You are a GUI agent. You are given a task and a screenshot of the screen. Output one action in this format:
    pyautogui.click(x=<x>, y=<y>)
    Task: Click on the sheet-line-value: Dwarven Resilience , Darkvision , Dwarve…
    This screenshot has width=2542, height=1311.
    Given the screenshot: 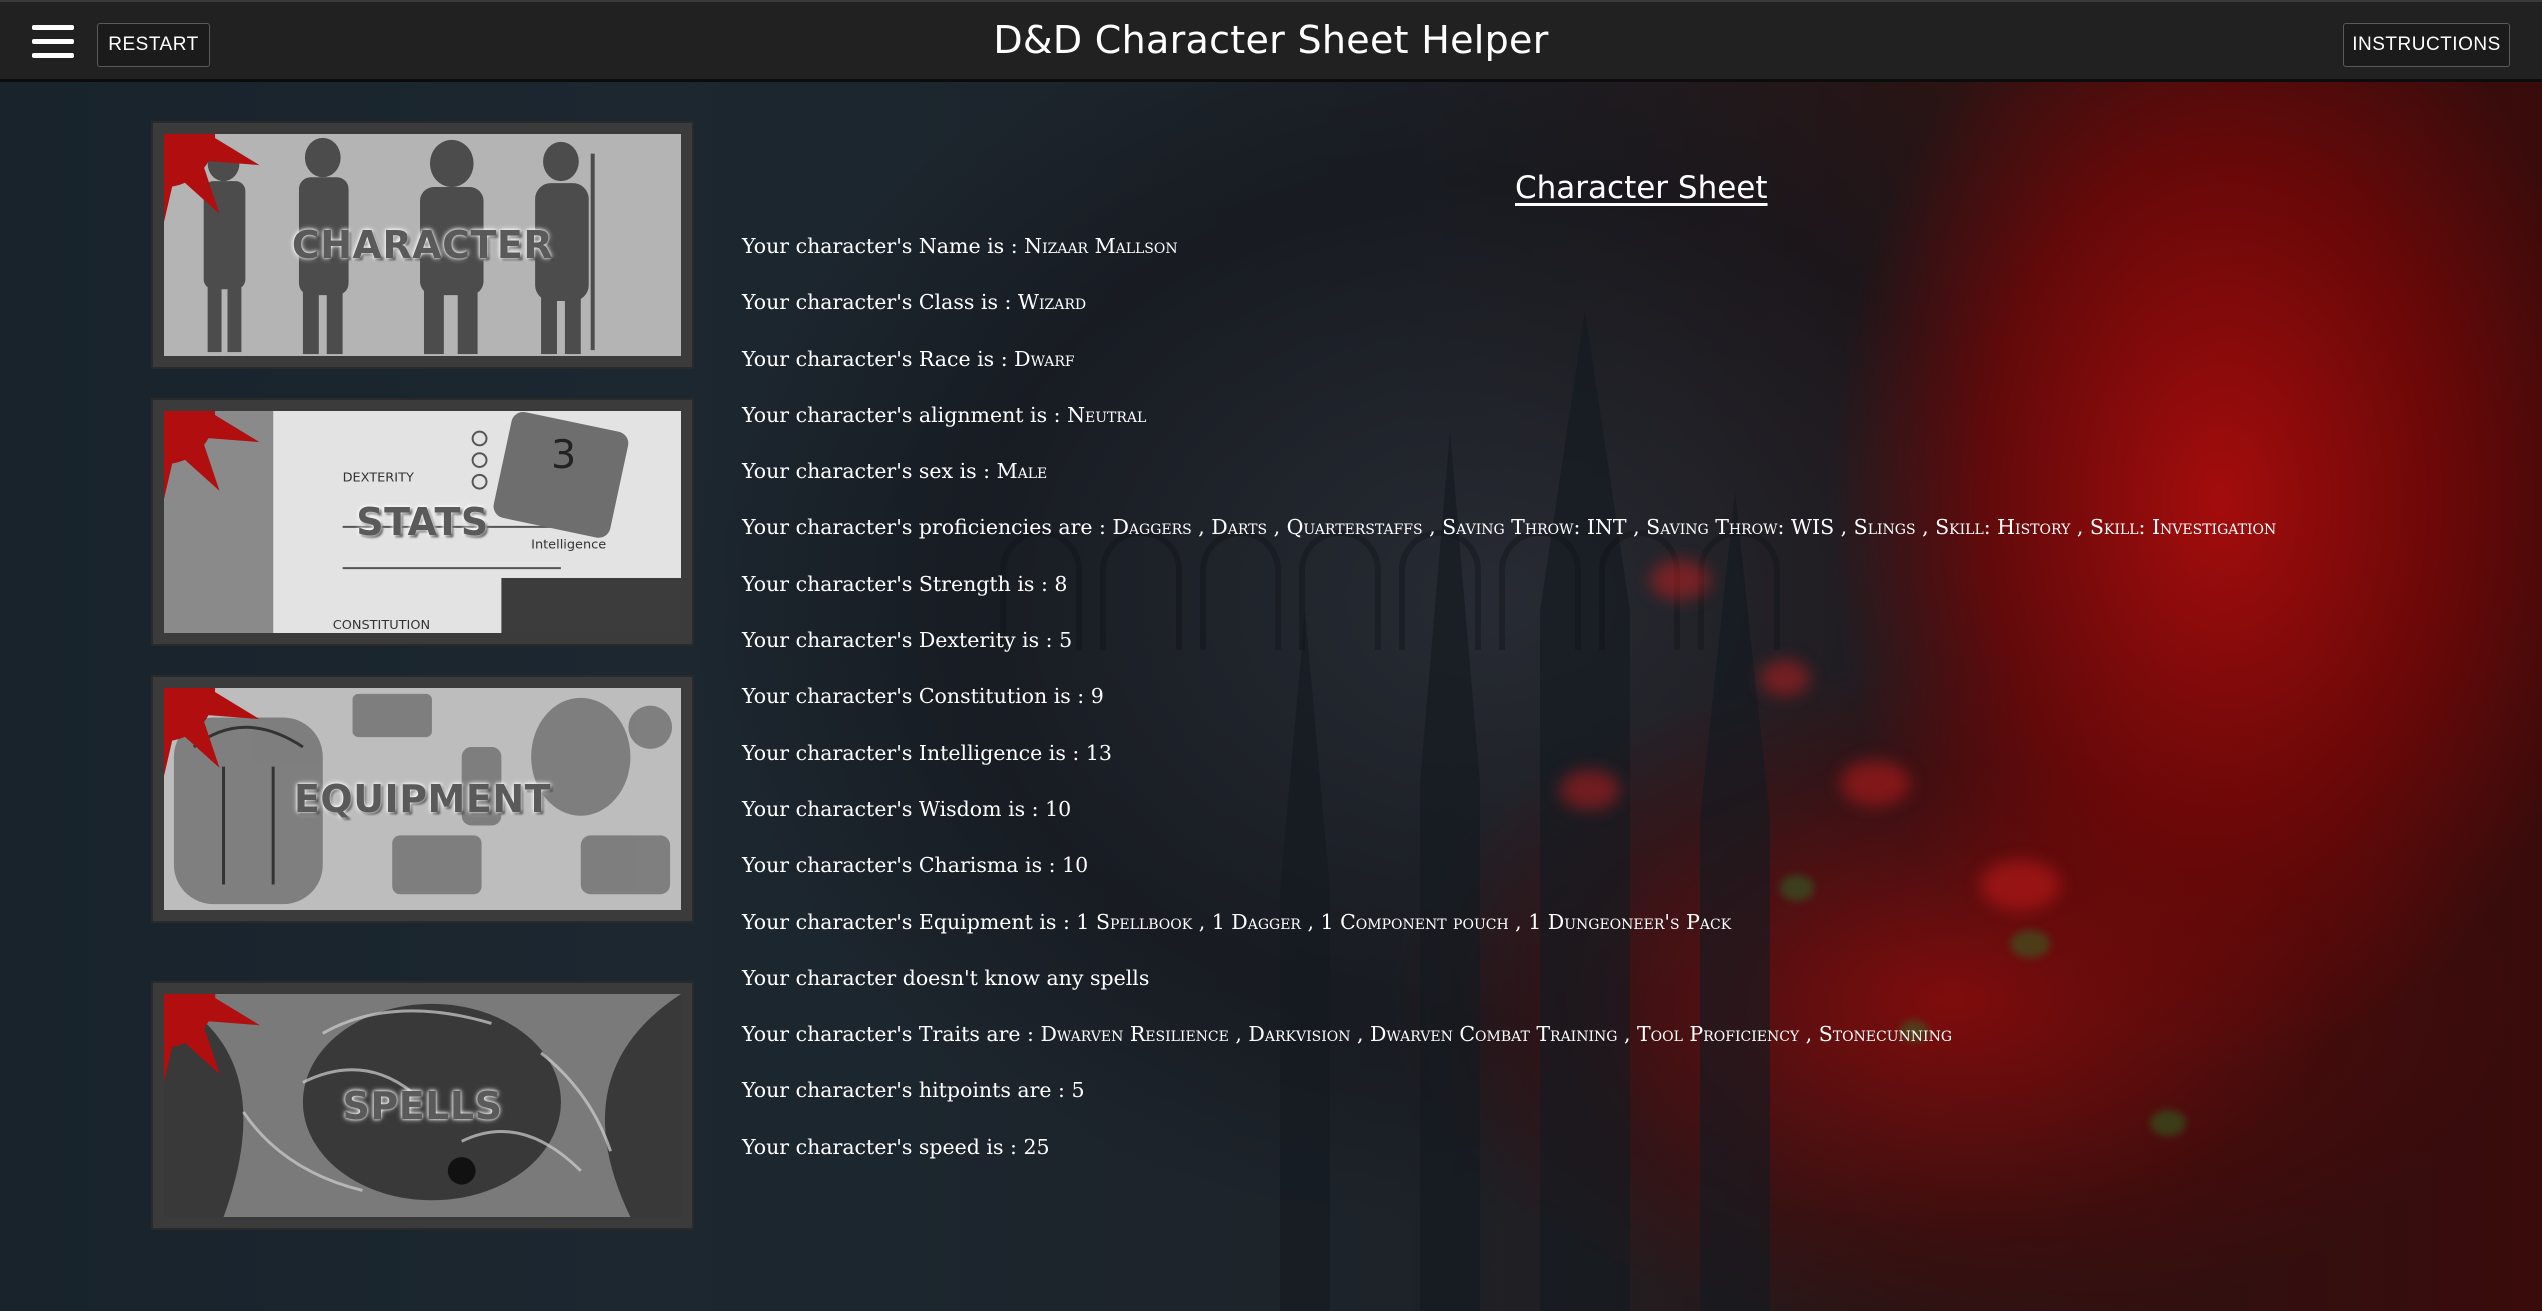 What is the action you would take?
    pyautogui.click(x=1496, y=1034)
    